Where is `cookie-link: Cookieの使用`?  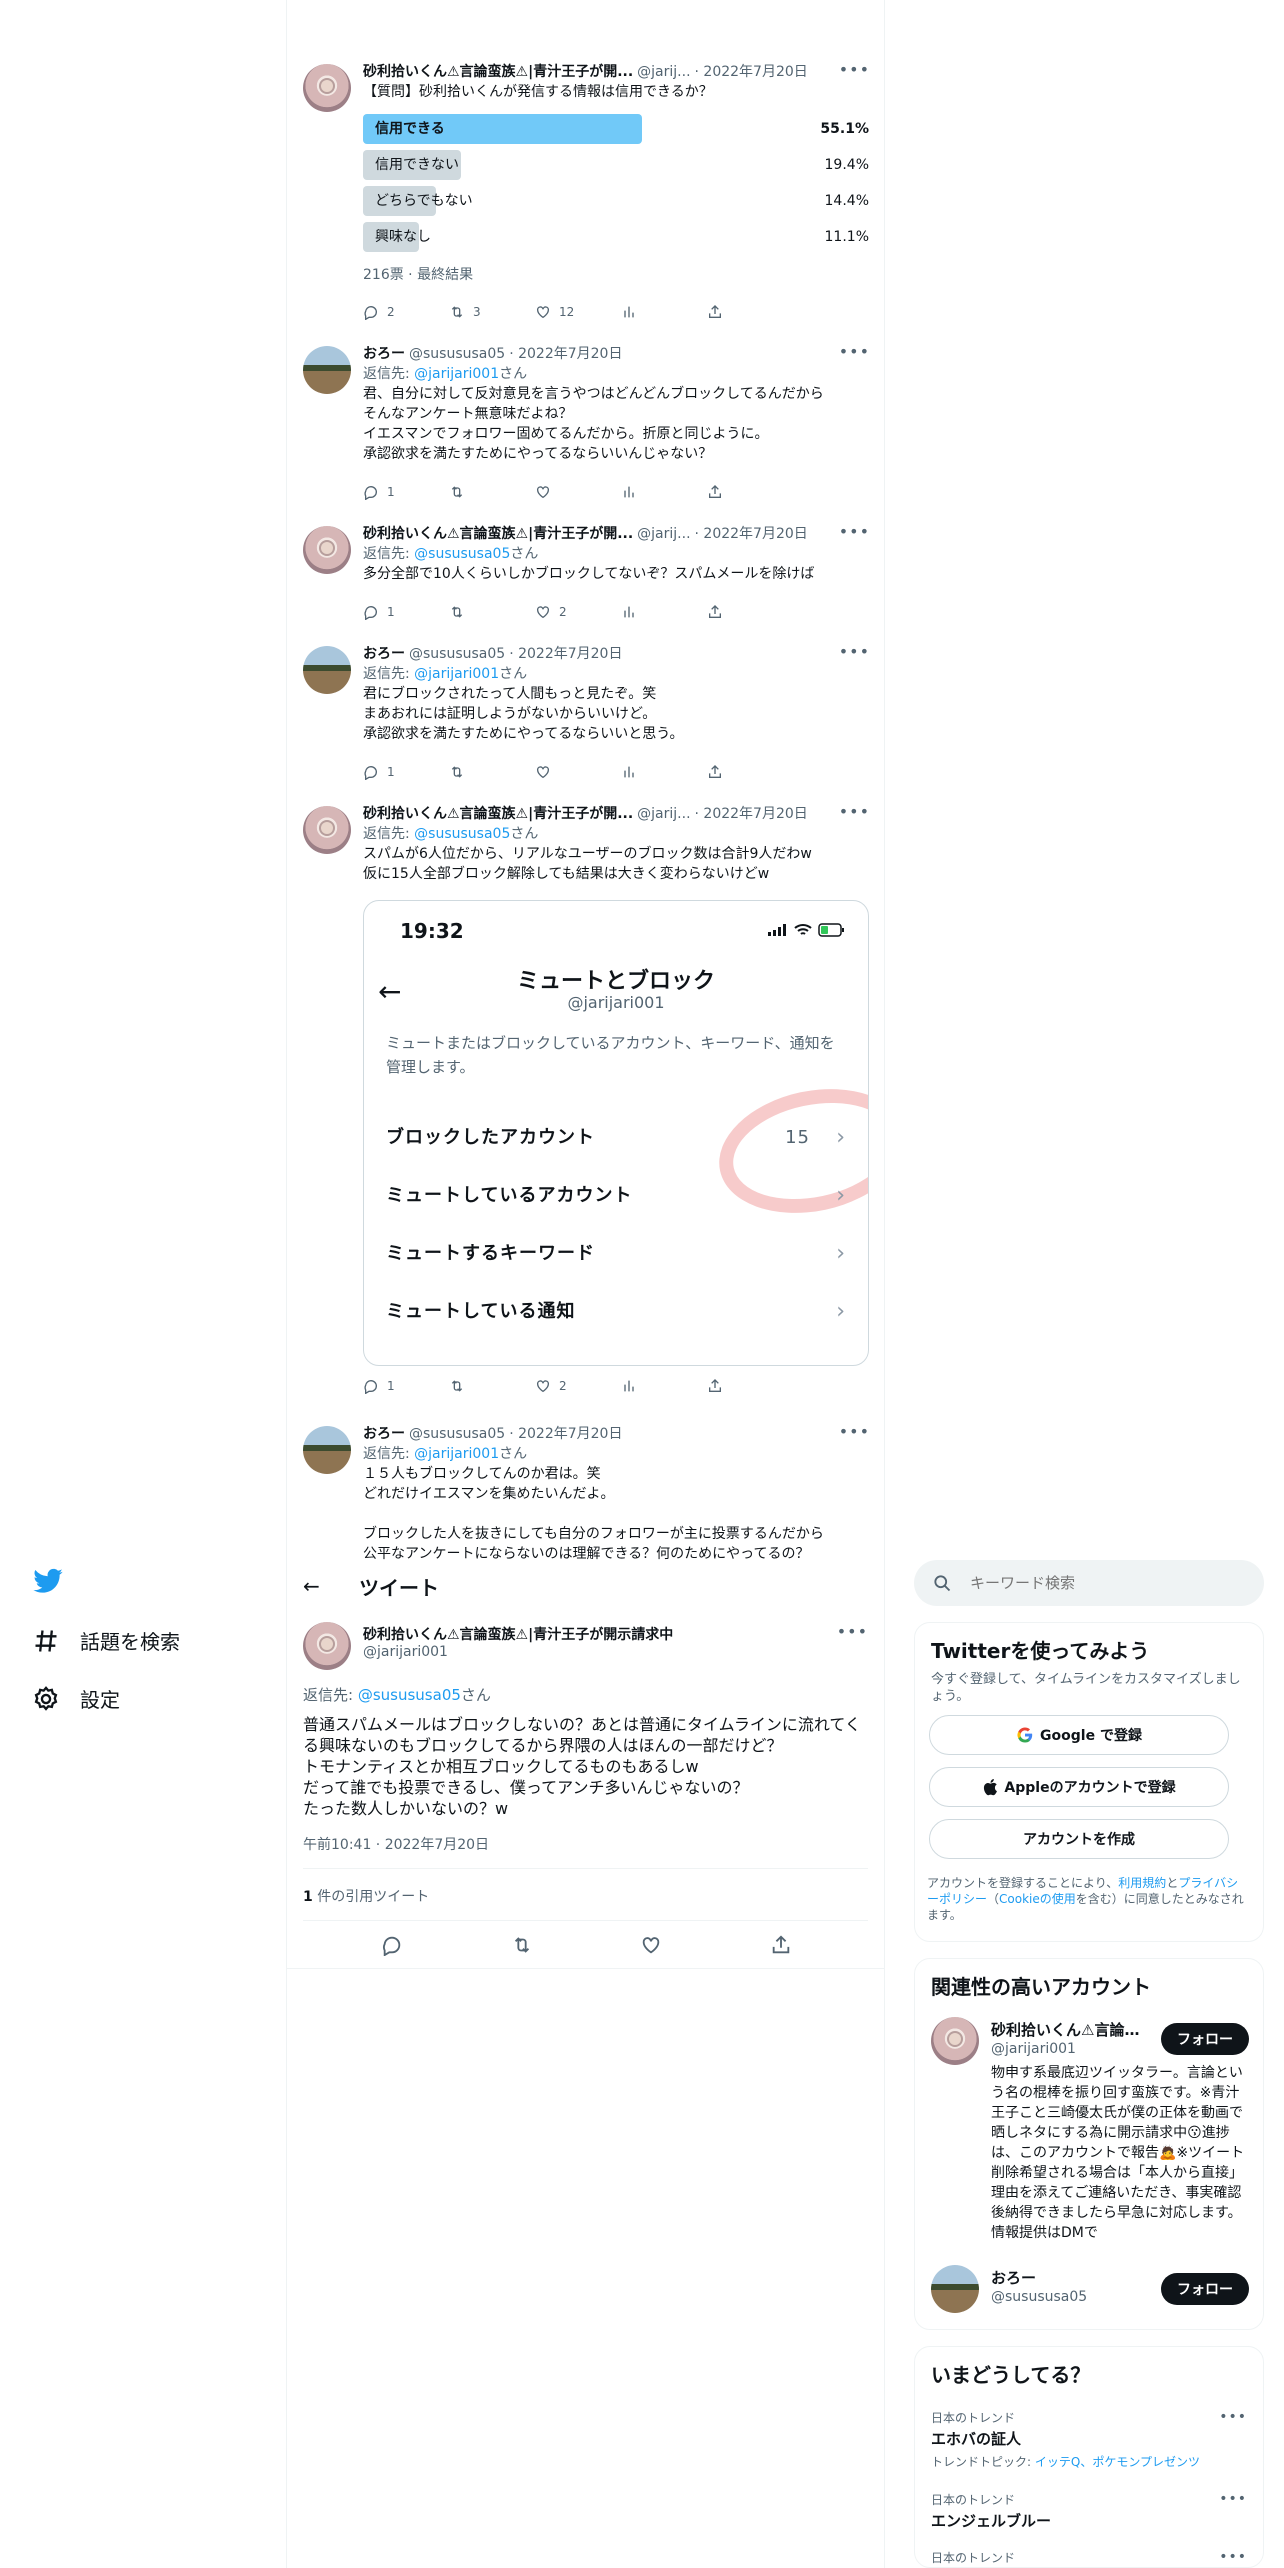
cookie-link: Cookieの使用 is located at coordinates (1037, 1899).